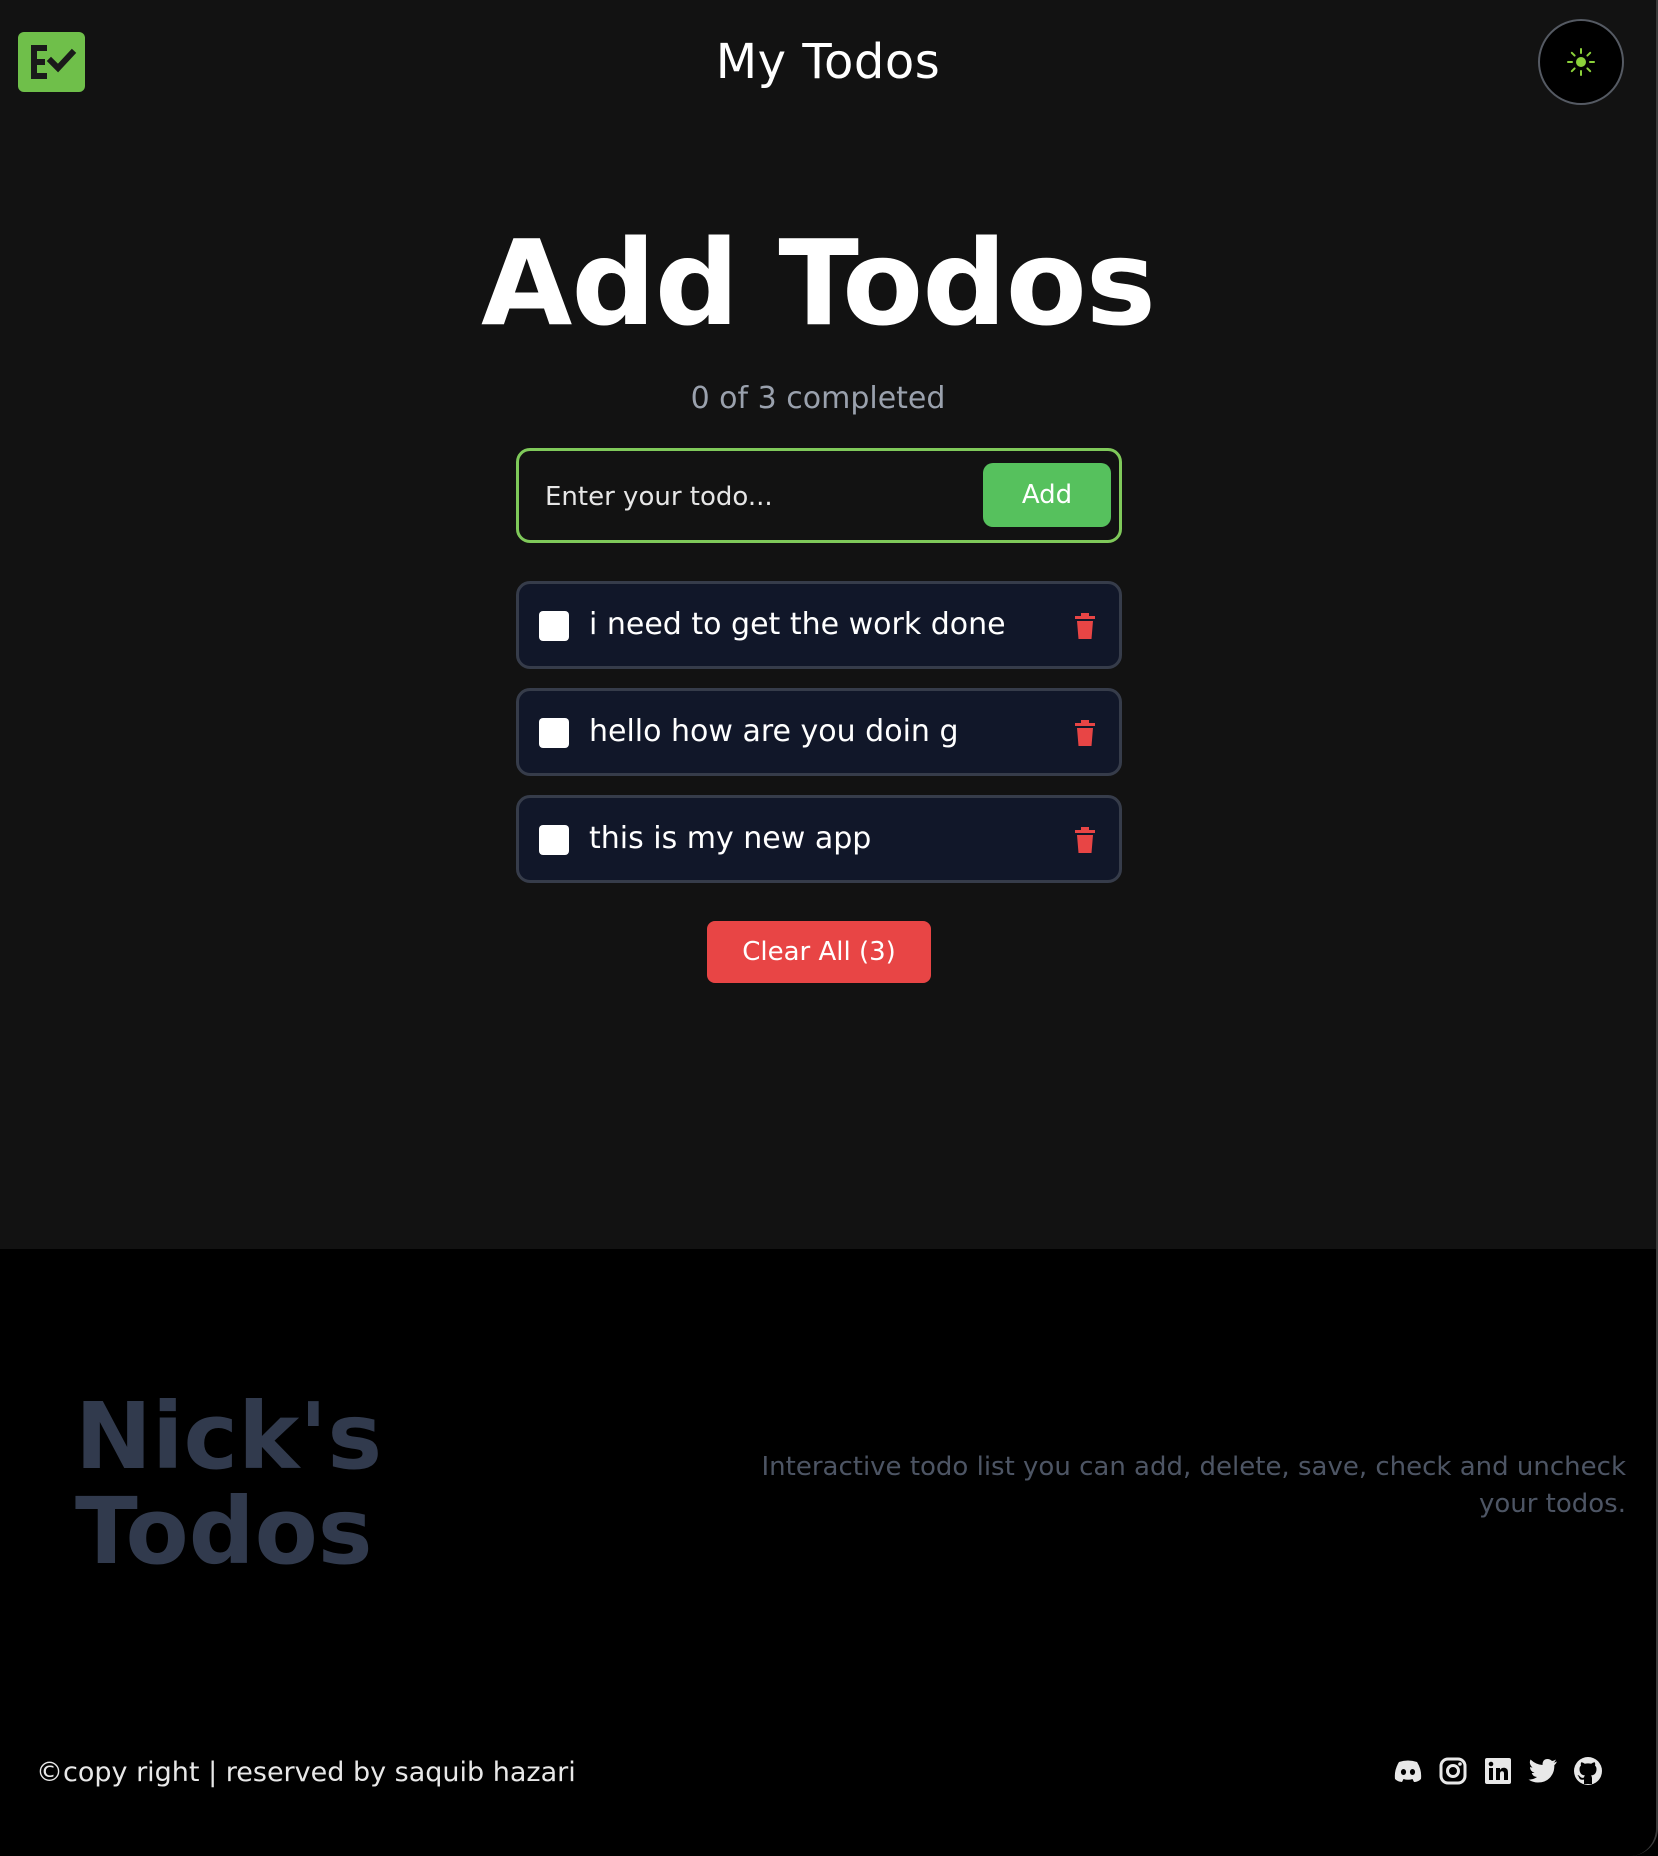 The width and height of the screenshot is (1658, 1856). I want to click on todo-text: i need to get the work done, so click(797, 624).